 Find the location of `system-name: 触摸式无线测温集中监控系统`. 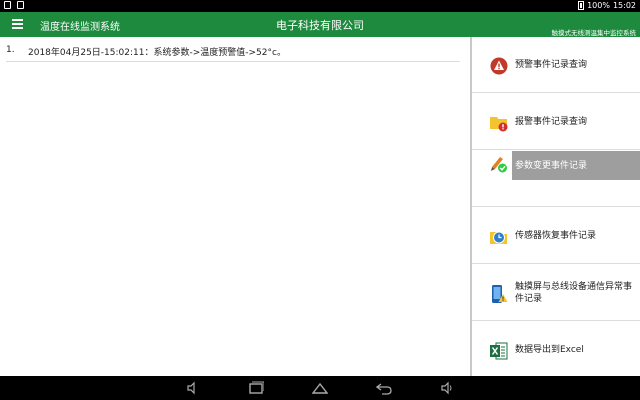

system-name: 触摸式无线测温集中监控系统 is located at coordinates (594, 33).